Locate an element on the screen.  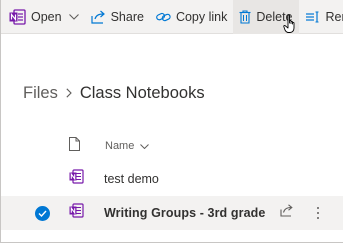
more-icon is located at coordinates (318, 213).